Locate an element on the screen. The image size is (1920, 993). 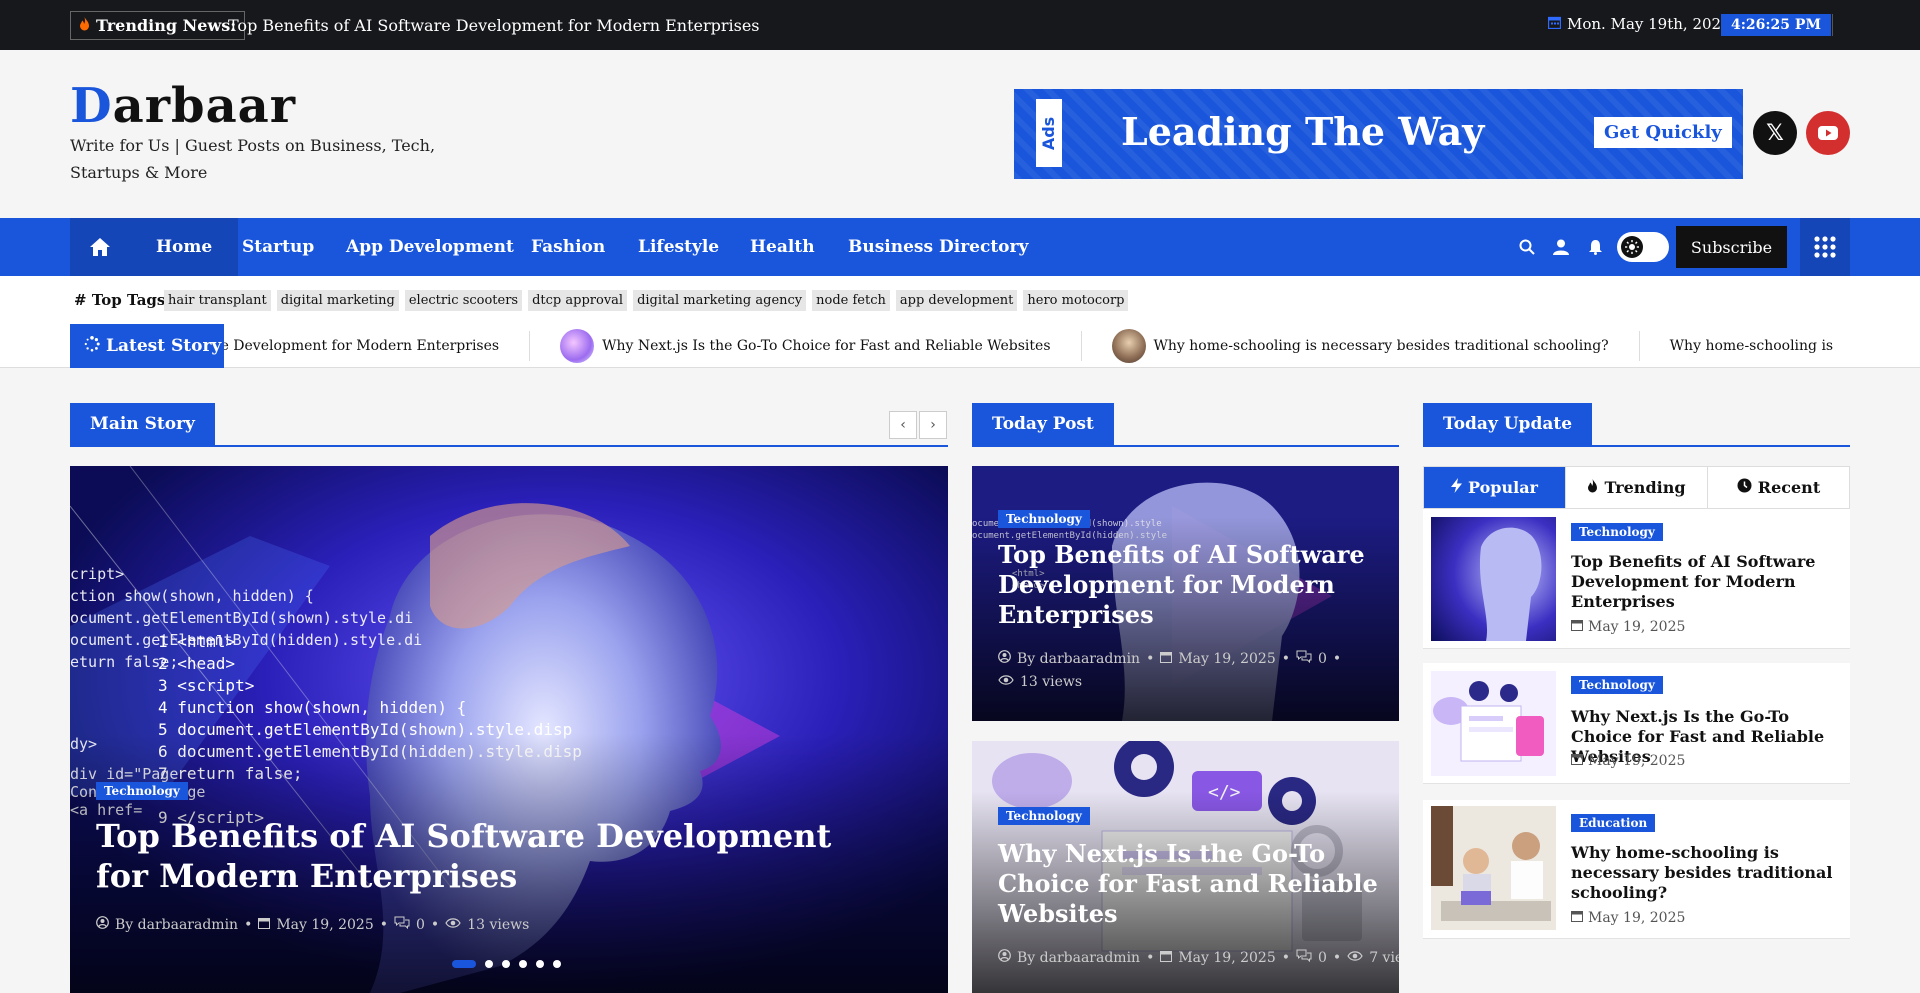
tab-recent: Recent is located at coordinates (1778, 487).